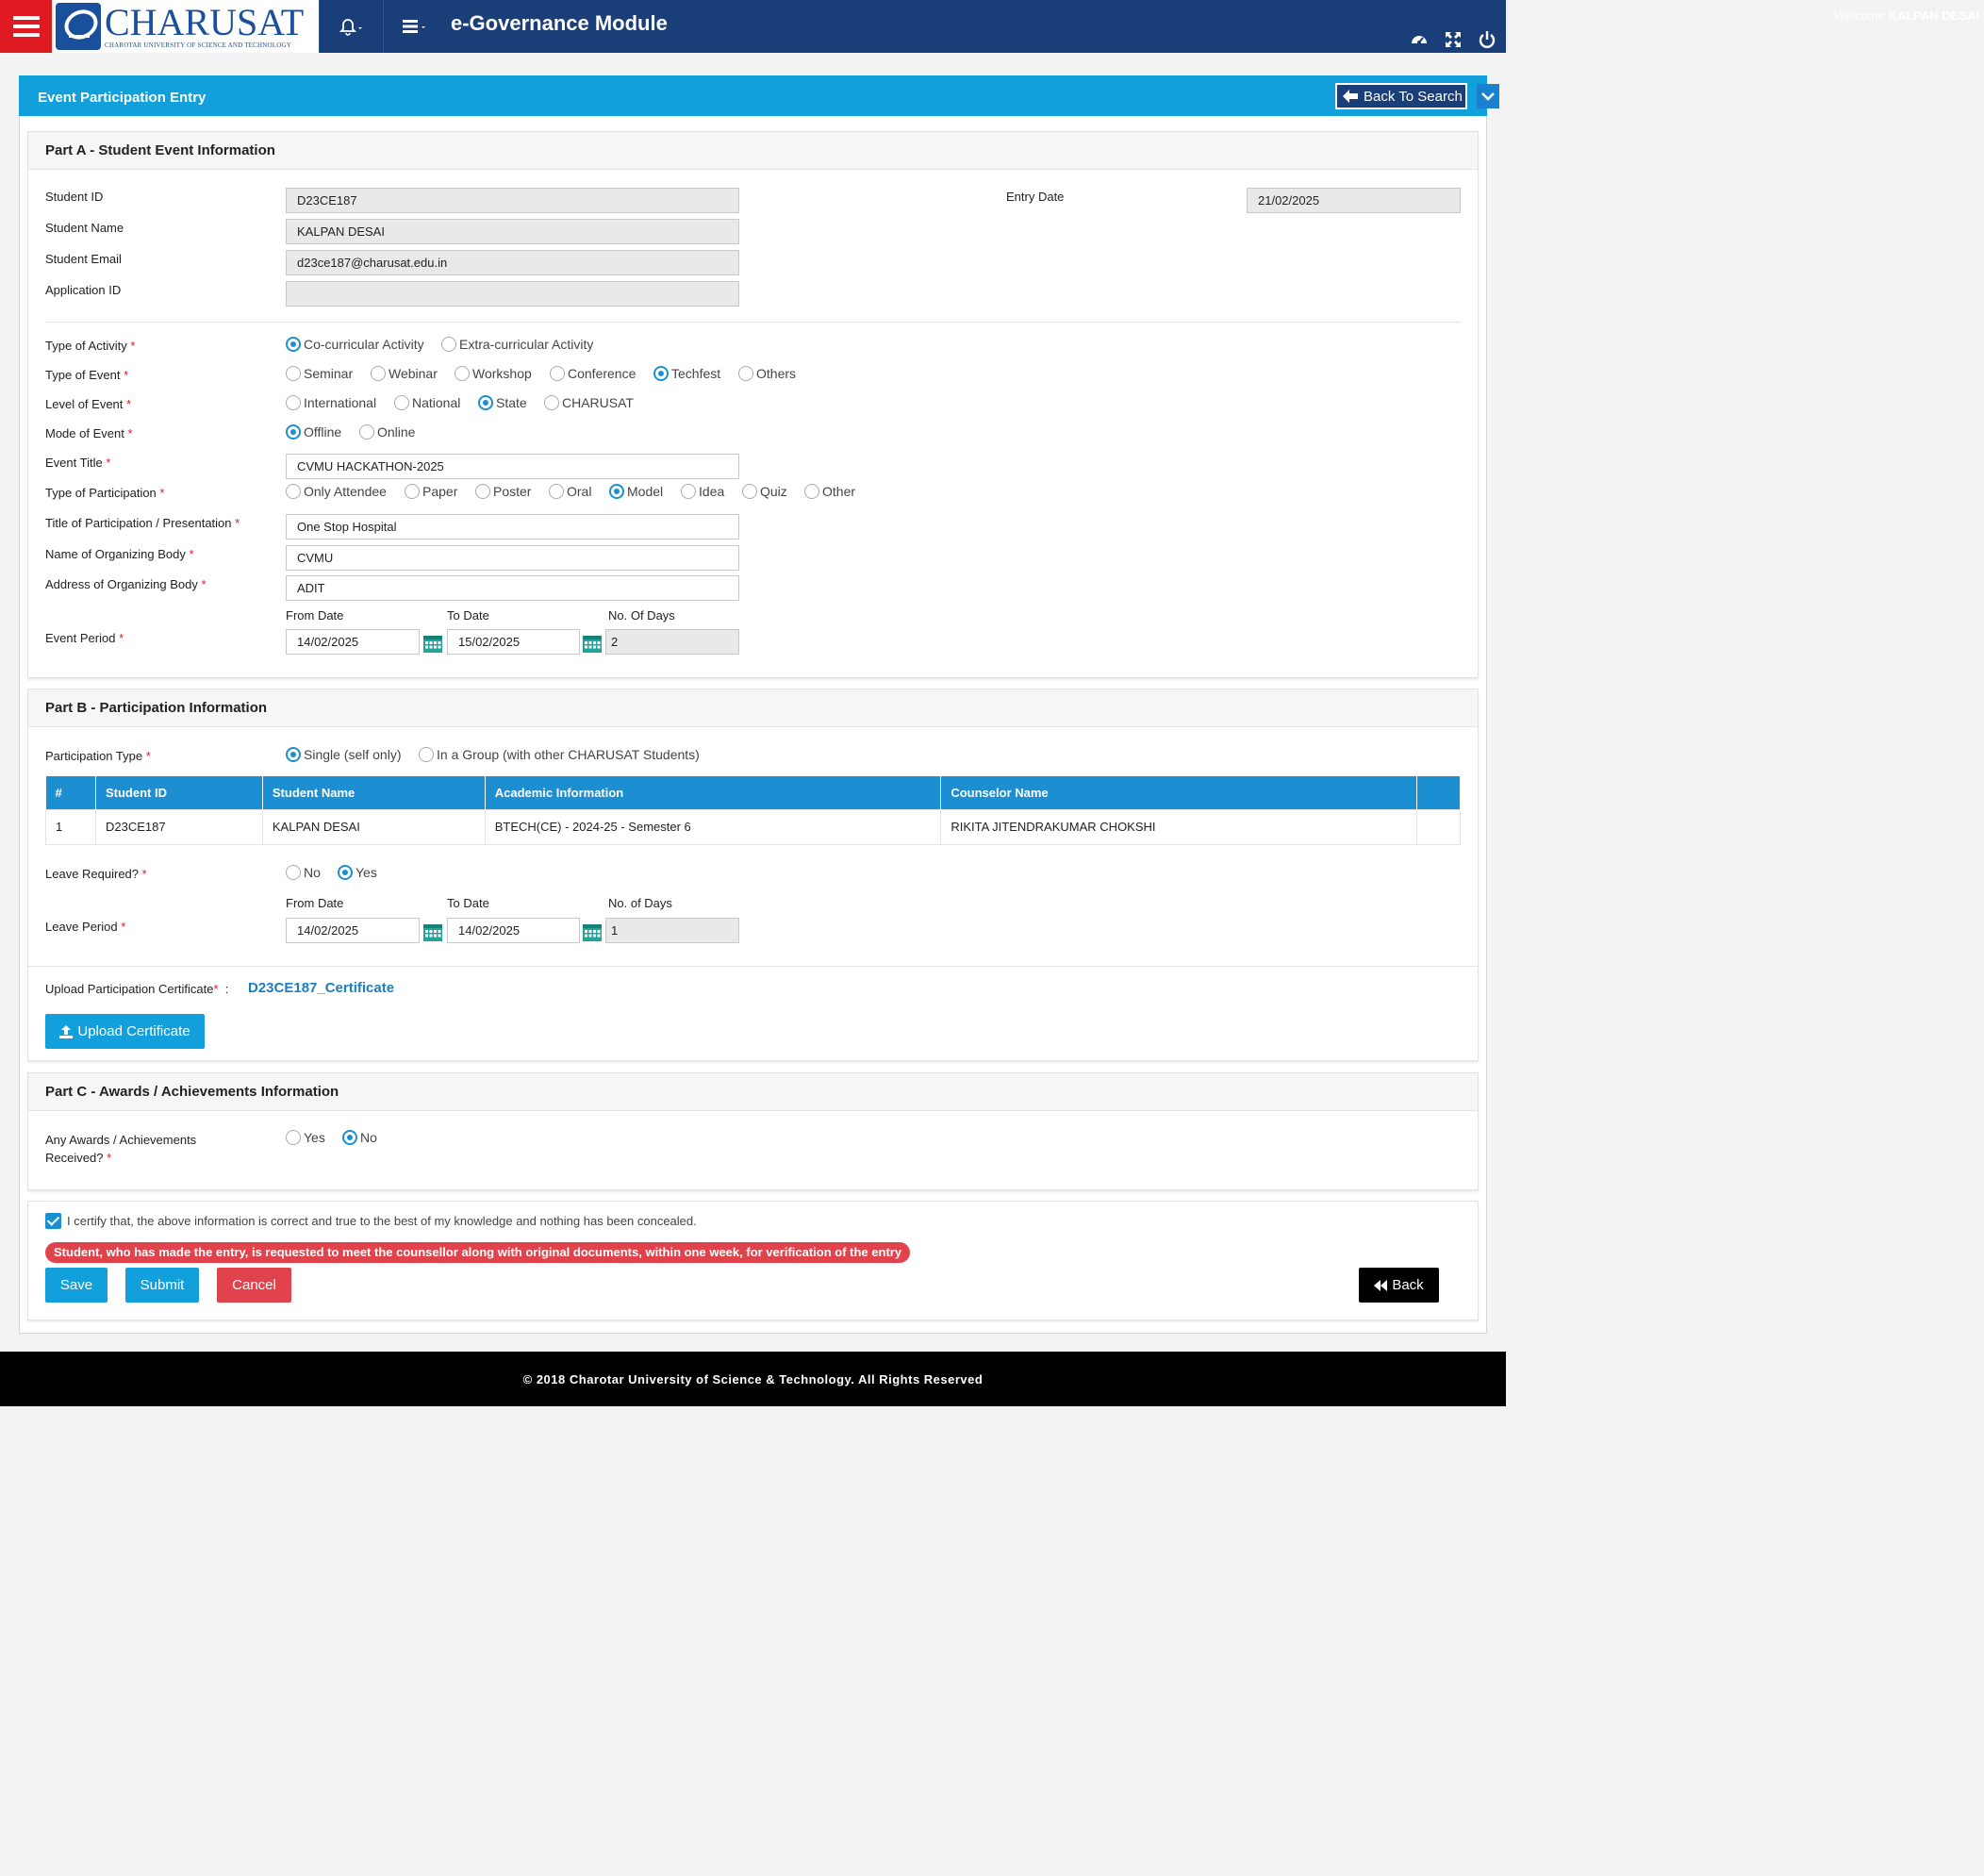  What do you see at coordinates (336, 492) in the screenshot?
I see `radio-only-attendee: Only Attendee` at bounding box center [336, 492].